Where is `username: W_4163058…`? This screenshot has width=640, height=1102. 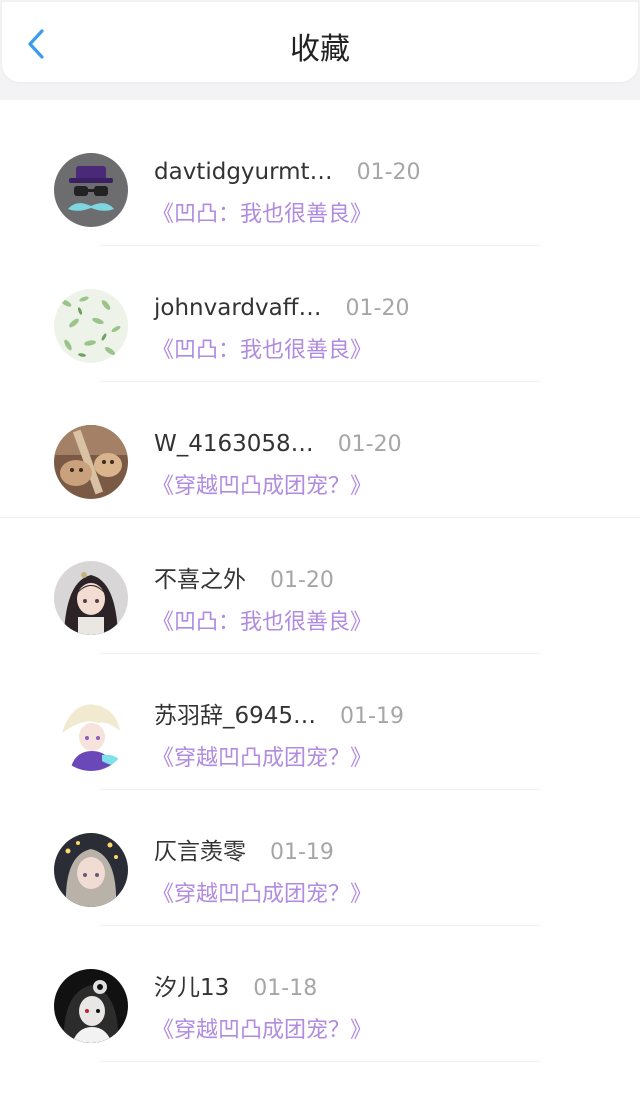
username: W_4163058… is located at coordinates (234, 444).